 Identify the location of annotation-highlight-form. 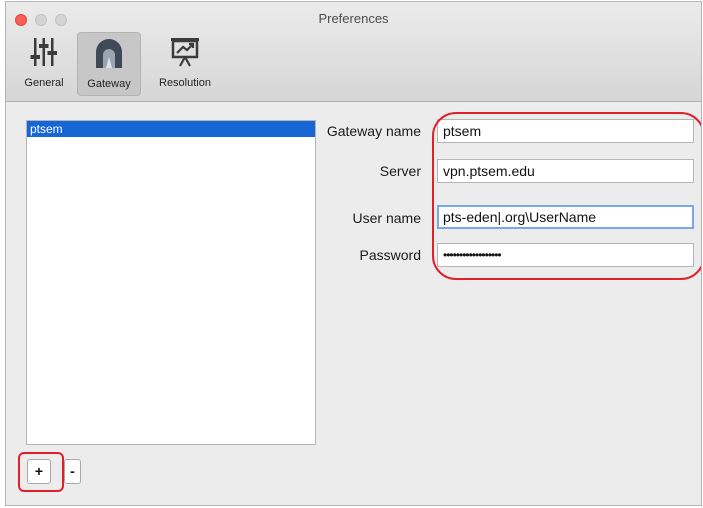
(566, 196).